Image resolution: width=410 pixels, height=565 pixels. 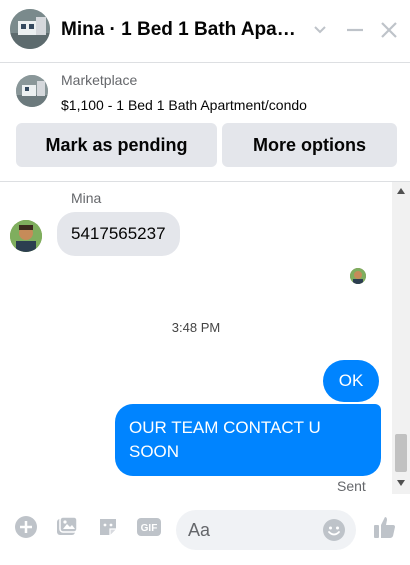 I want to click on scrollbar, so click(x=401, y=338).